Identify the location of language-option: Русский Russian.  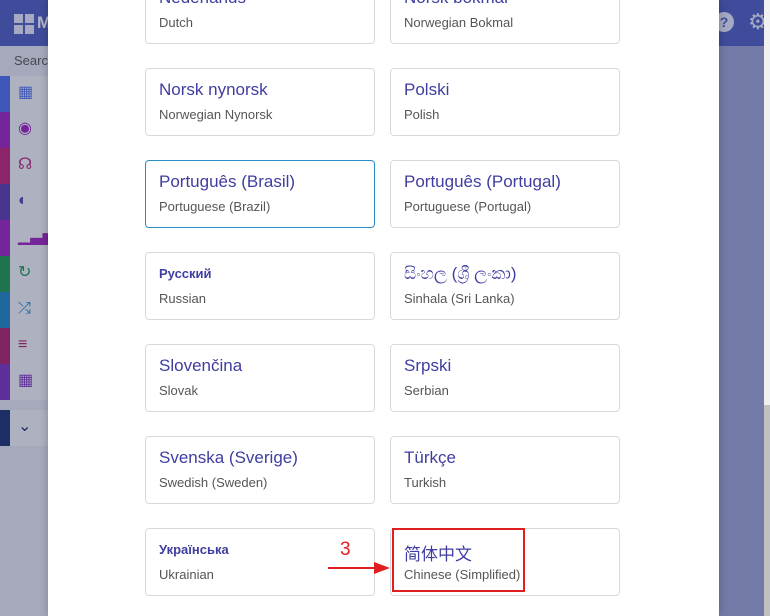
(260, 286).